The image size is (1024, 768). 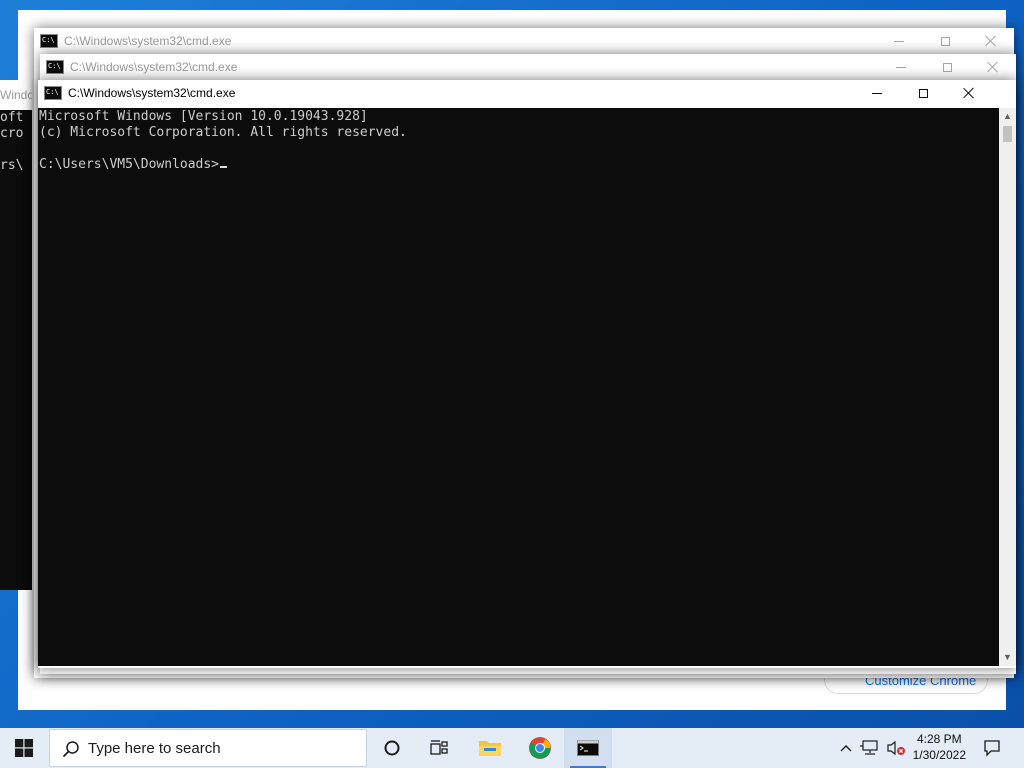 I want to click on taskbar-search: Type here to search, so click(x=208, y=748).